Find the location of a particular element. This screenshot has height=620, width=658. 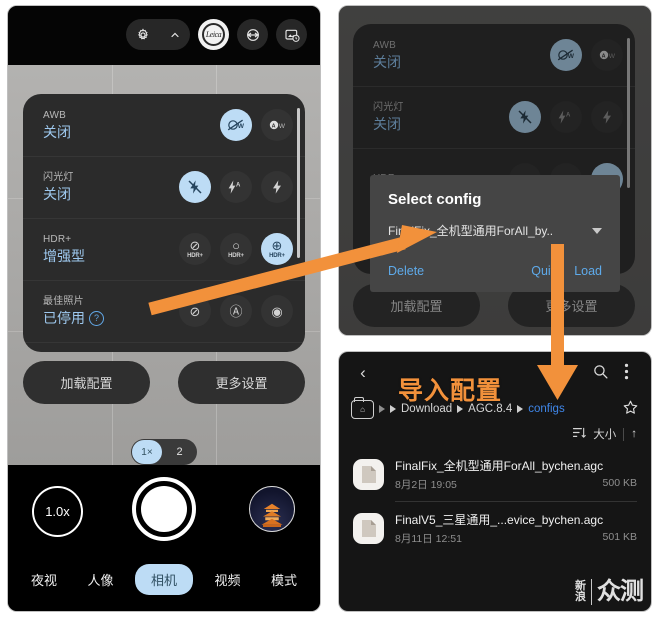

mode-portrait: 人像 is located at coordinates (100, 579).